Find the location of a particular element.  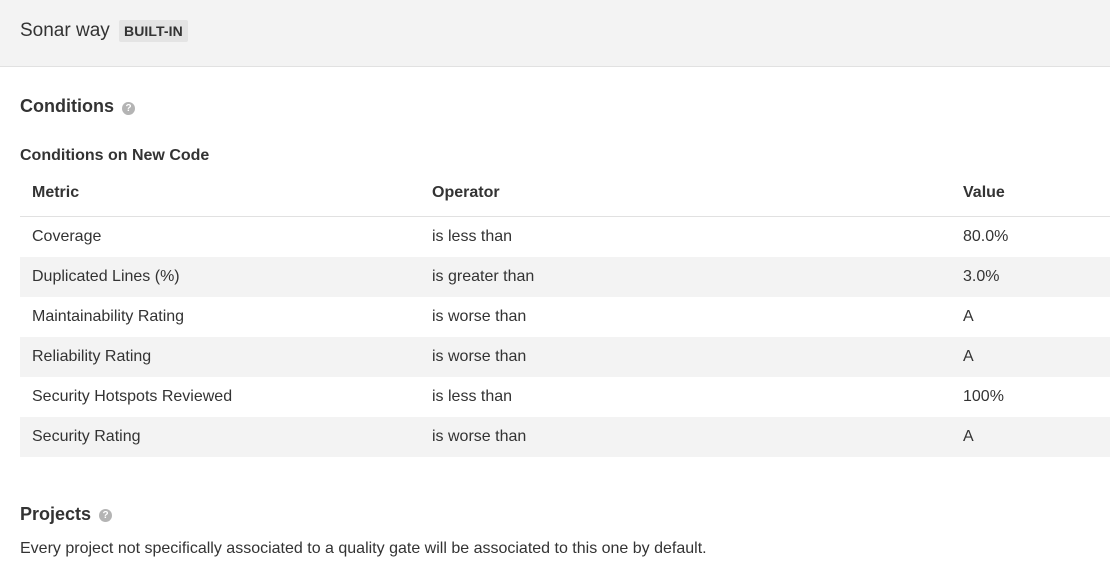

table-row: Security Rating is worse than A is located at coordinates (565, 437).